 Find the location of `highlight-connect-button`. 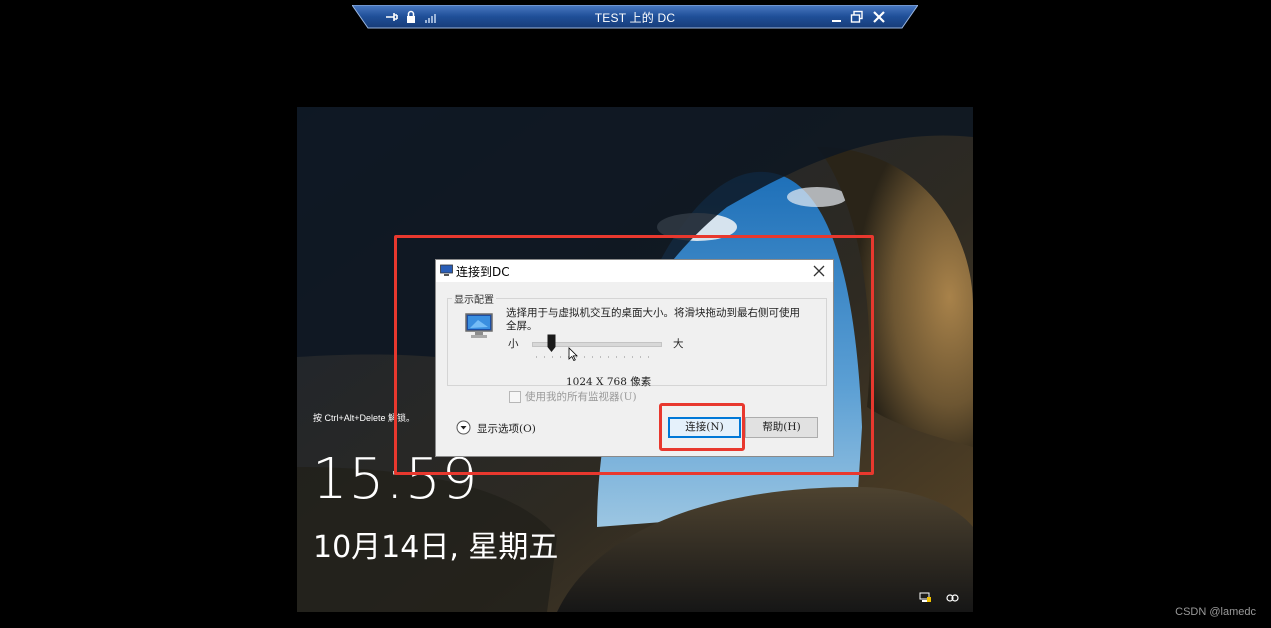

highlight-connect-button is located at coordinates (702, 427).